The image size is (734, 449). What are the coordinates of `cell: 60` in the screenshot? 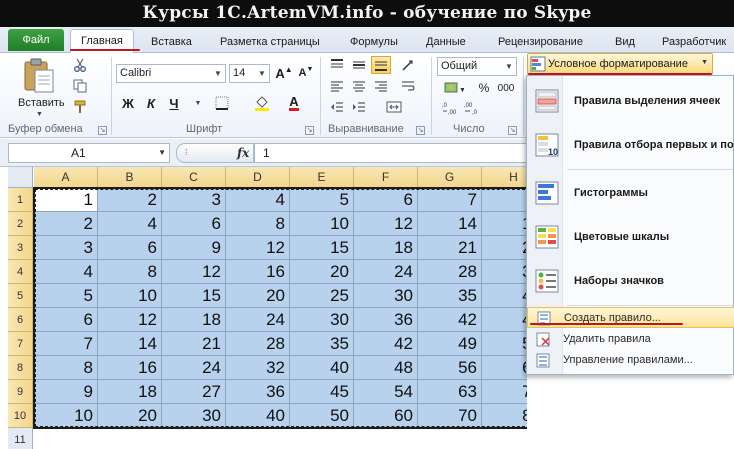 It's located at (386, 416).